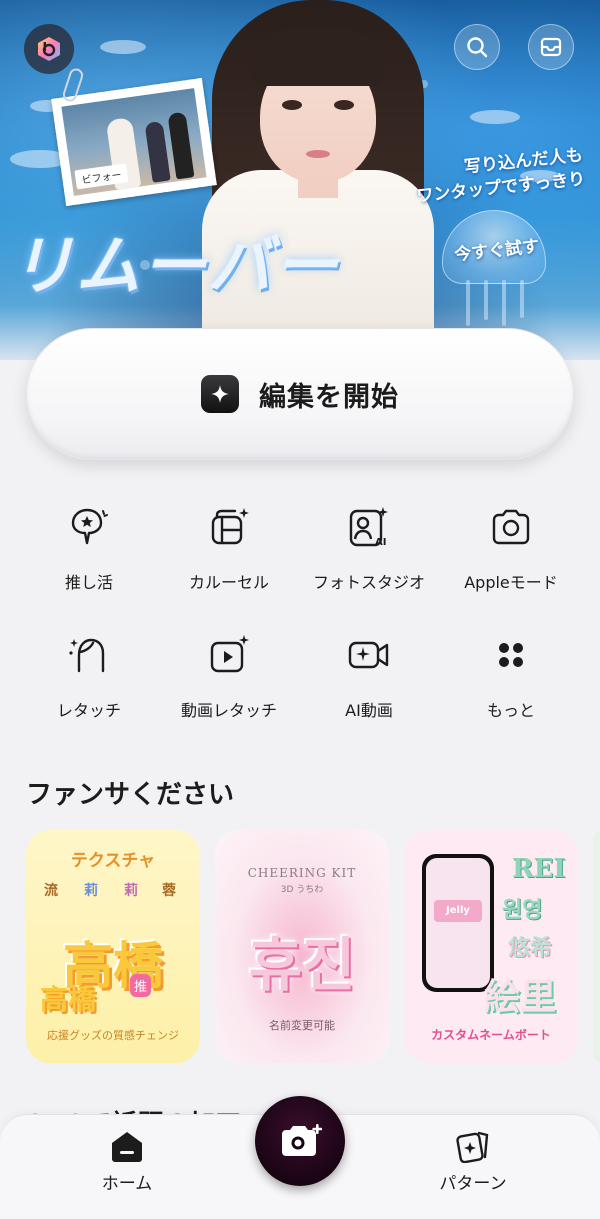 The width and height of the screenshot is (600, 1219). I want to click on search-icon, so click(477, 47).